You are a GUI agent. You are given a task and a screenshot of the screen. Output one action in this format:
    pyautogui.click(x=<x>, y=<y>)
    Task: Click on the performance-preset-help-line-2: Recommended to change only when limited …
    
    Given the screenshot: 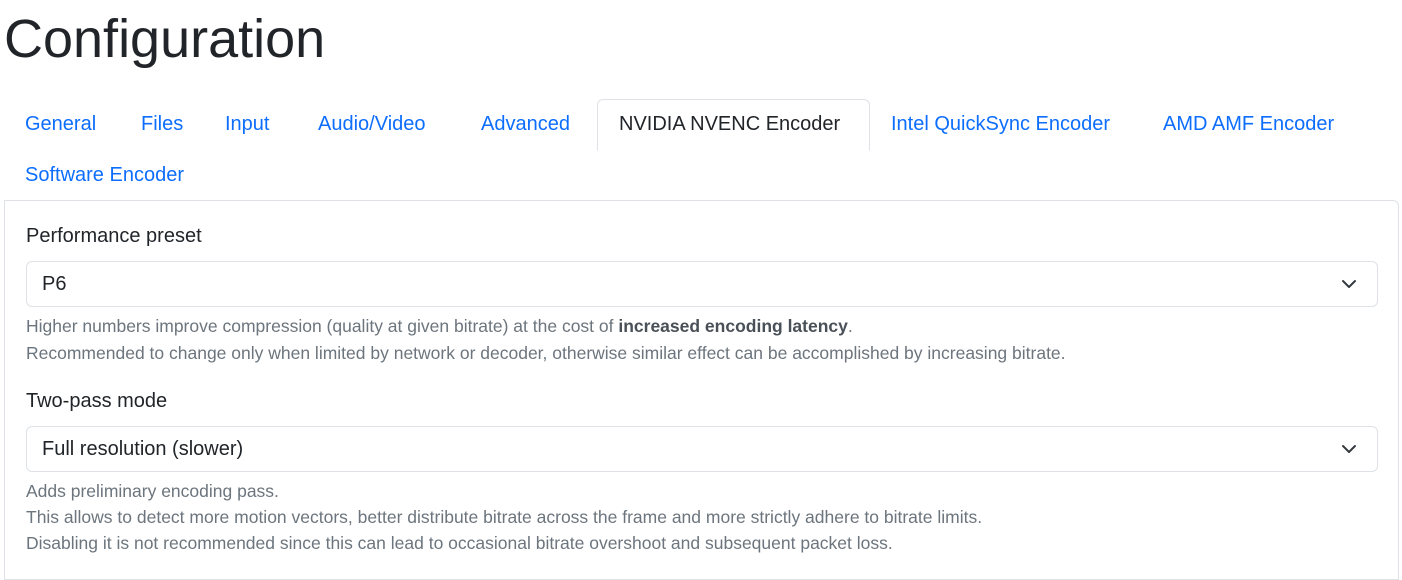 What is the action you would take?
    pyautogui.click(x=546, y=353)
    